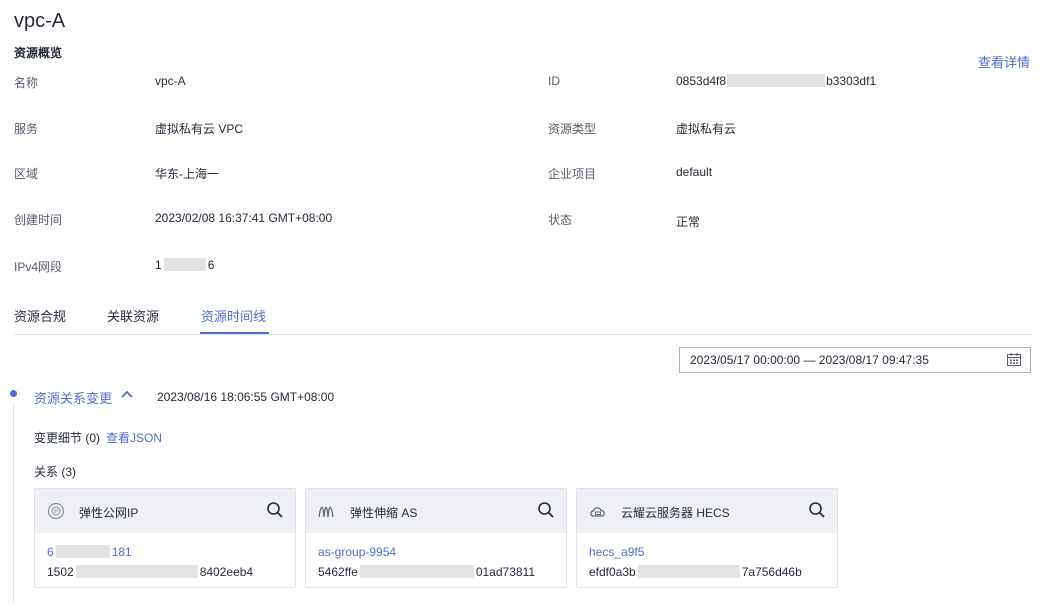 The height and width of the screenshot is (611, 1042). What do you see at coordinates (436, 511) in the screenshot?
I see `card-header: 弹性伸缩 AS` at bounding box center [436, 511].